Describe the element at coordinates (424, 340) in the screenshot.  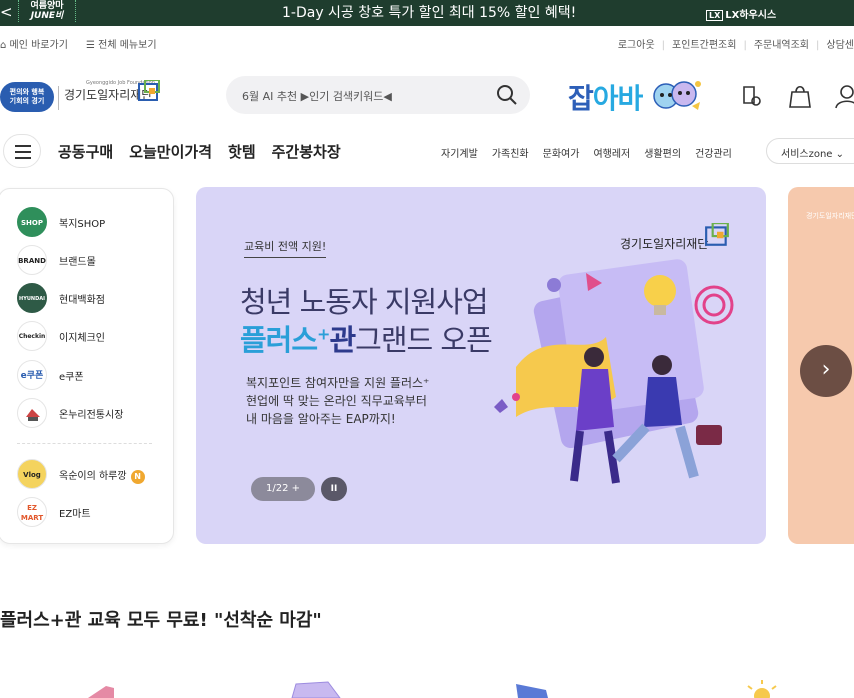
I see `banner-title-rest: 그랜드 오픈` at that location.